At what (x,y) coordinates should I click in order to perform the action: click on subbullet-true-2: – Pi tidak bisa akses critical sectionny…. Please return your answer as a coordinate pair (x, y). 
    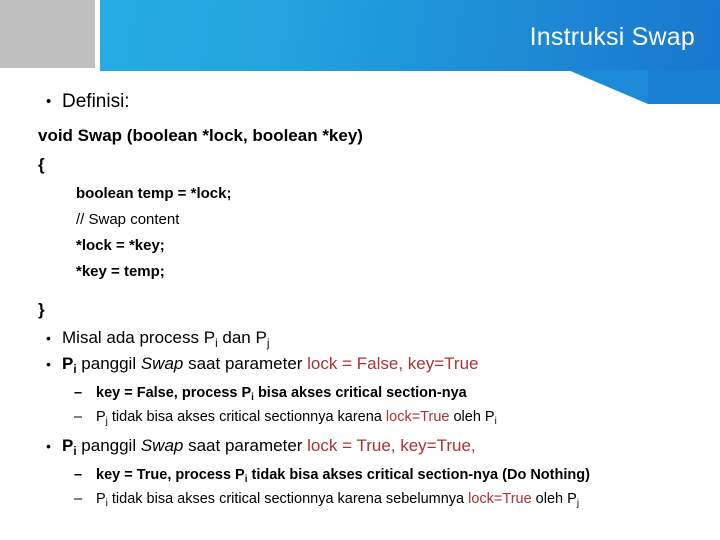
    Looking at the image, I should click on (360, 500).